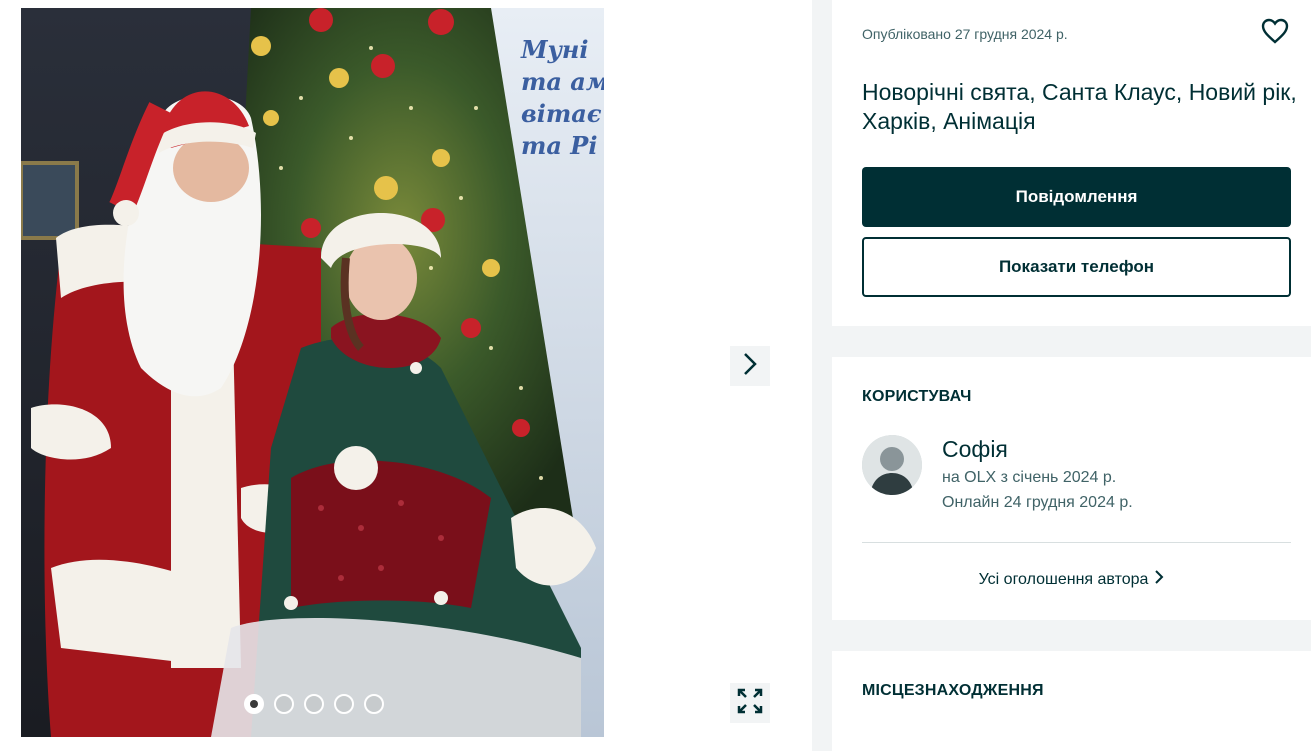 Image resolution: width=1311 pixels, height=751 pixels. What do you see at coordinates (1076, 542) in the screenshot?
I see `divider` at bounding box center [1076, 542].